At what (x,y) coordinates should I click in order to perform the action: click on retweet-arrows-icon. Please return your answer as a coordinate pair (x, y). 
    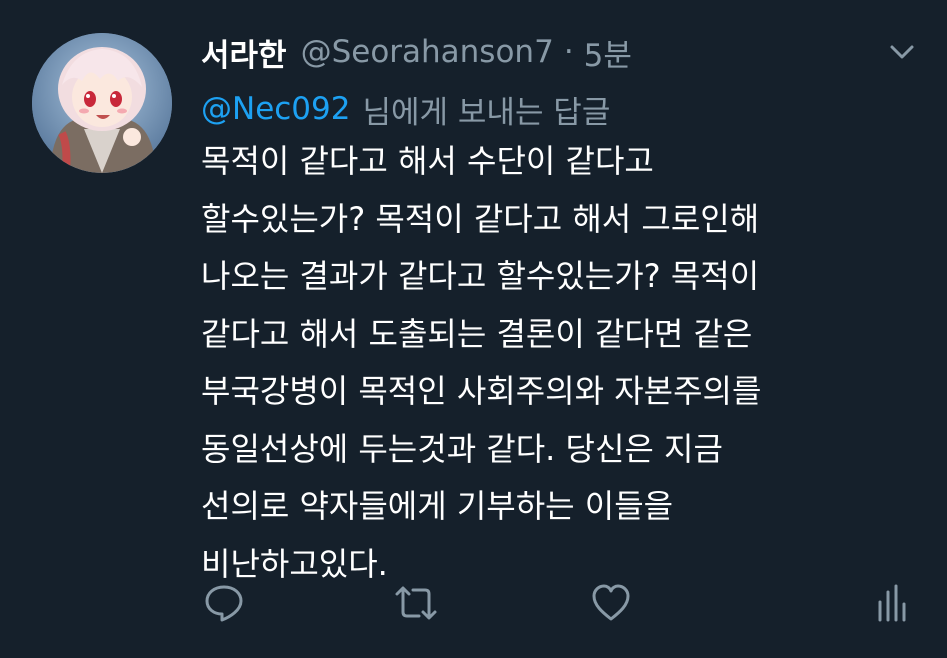
    Looking at the image, I should click on (416, 603).